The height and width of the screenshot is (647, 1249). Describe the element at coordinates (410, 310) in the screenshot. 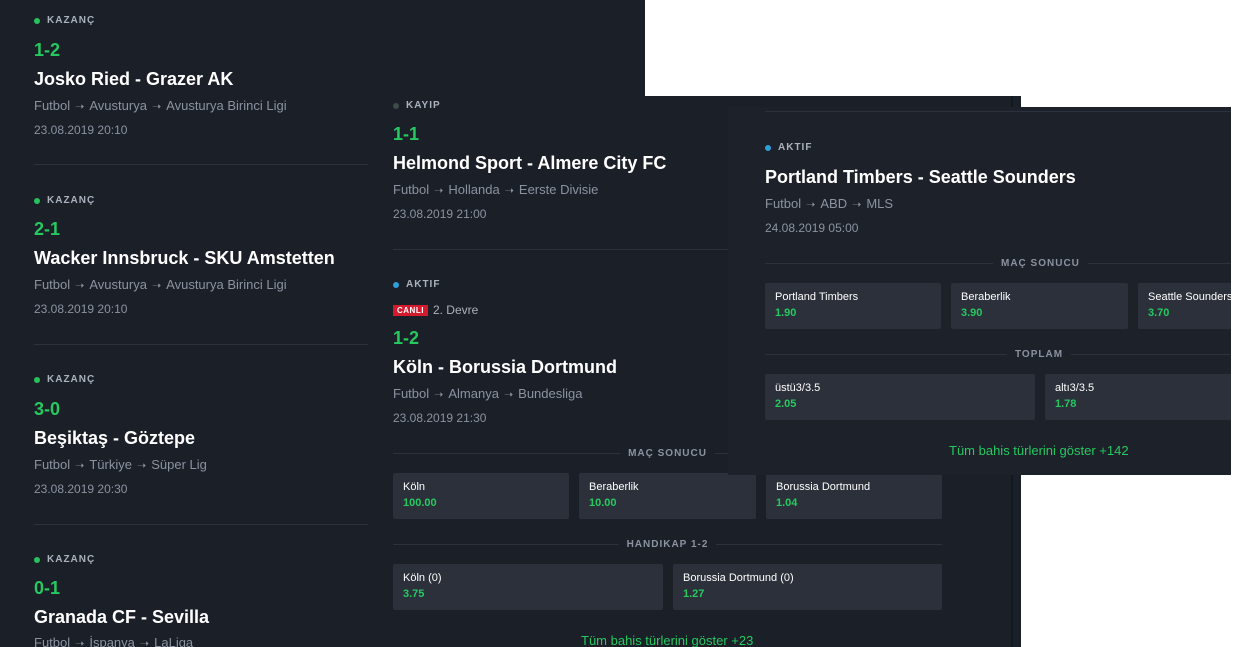

I see `live-badge: CANLI` at that location.